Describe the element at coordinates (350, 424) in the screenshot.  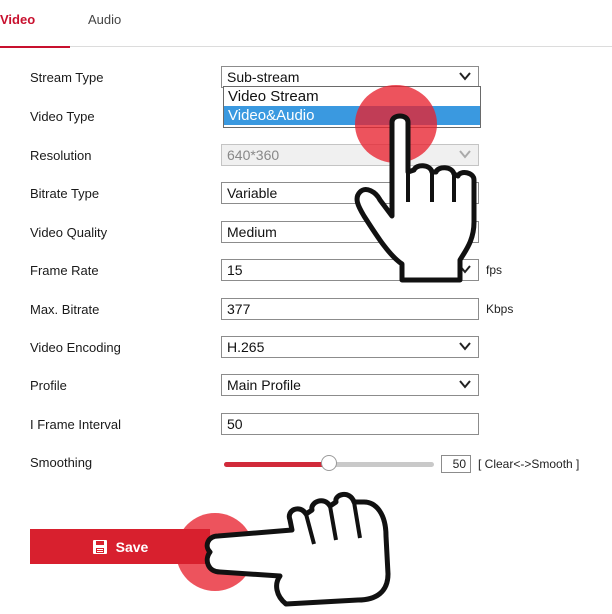
I see `i-frame-interval-input: 50` at that location.